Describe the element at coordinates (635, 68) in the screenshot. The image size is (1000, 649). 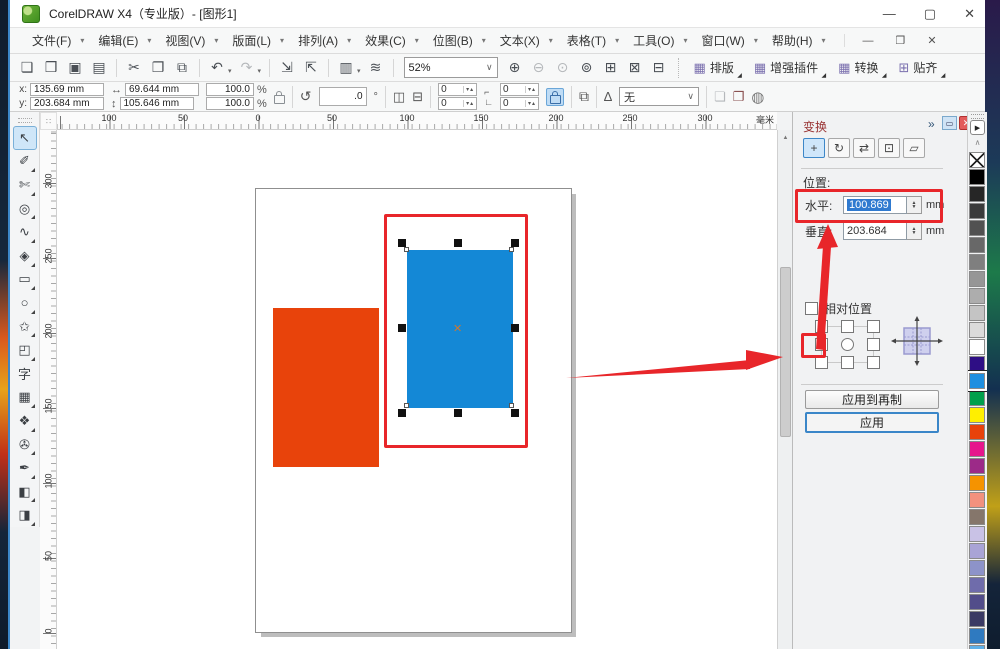
I see `zoom-page-icon: ⊠` at that location.